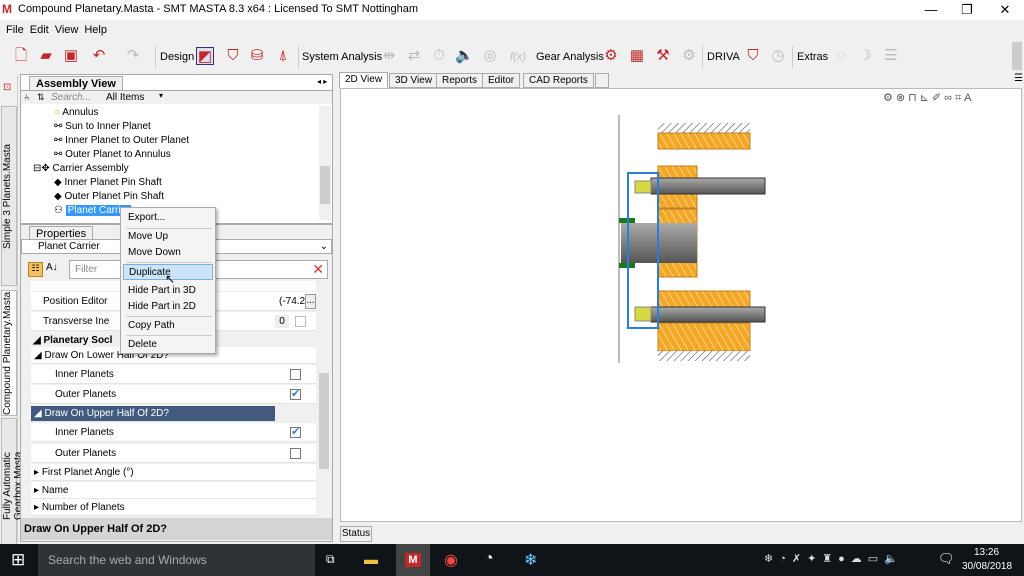 The image size is (1024, 576). I want to click on tab-editor: Editor, so click(501, 80).